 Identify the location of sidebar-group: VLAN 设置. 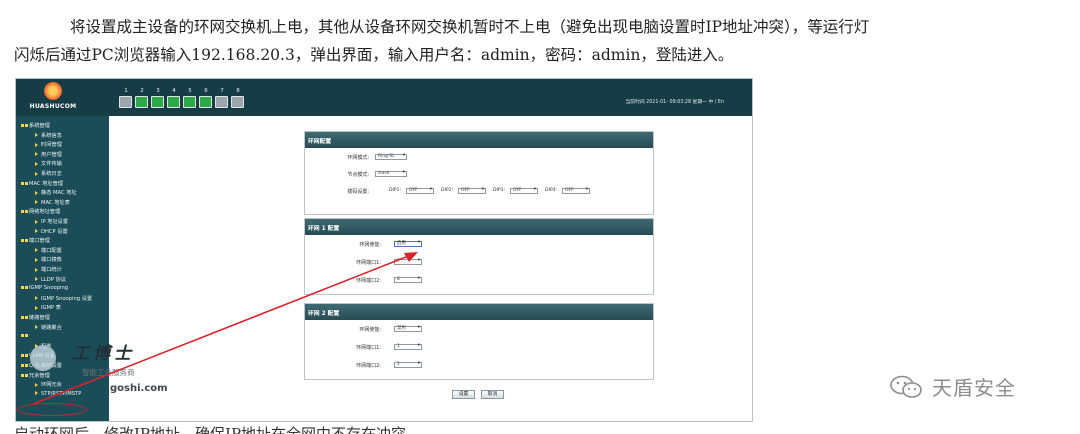
(62, 355).